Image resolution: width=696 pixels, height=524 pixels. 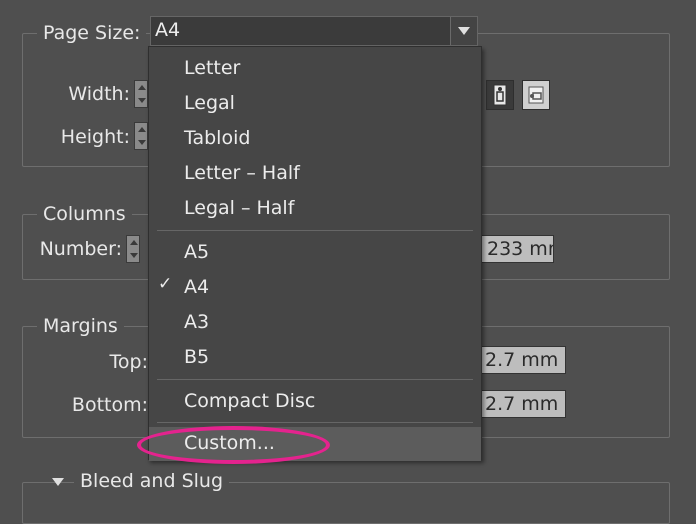 I want to click on bleed-and-slug-title: Bleed and Slug, so click(x=152, y=481).